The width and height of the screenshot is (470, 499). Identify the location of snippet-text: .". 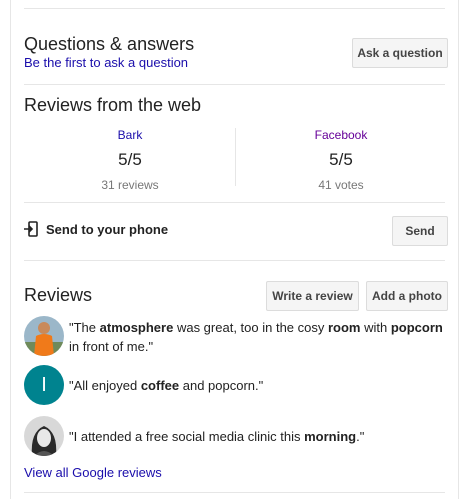
(360, 436).